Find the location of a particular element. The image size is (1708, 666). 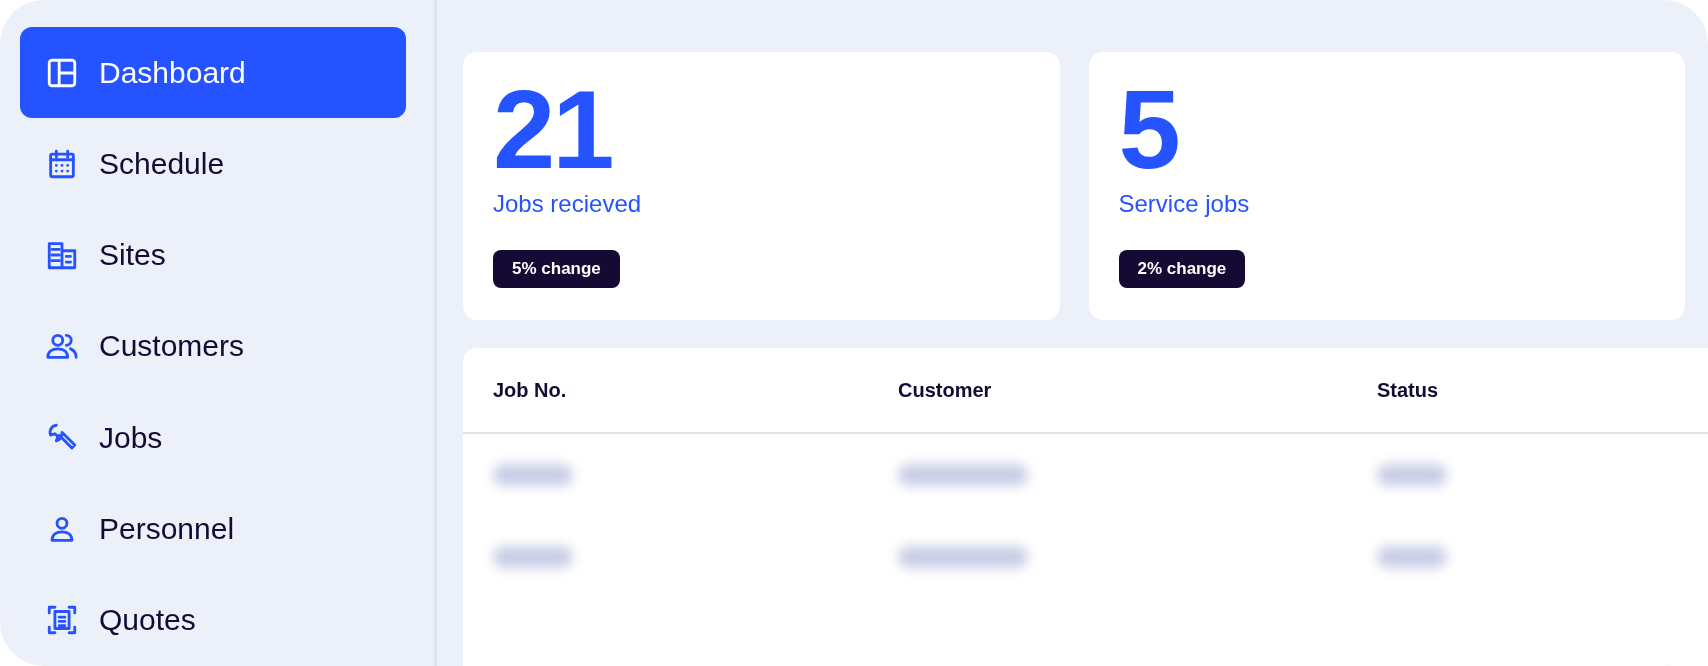

change-badge: 5% change is located at coordinates (556, 269).